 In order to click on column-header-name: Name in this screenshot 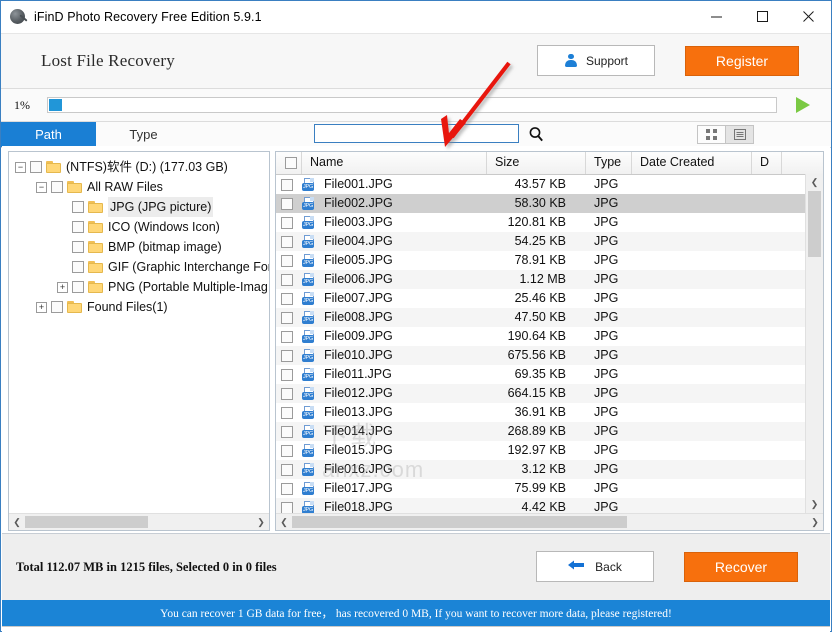, I will do `click(394, 163)`.